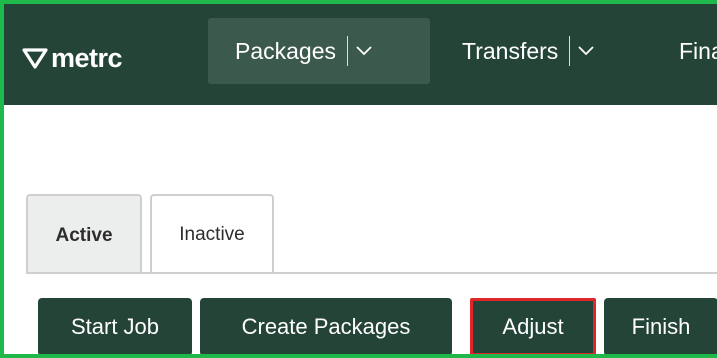 The image size is (717, 358). I want to click on nav-label-financial: Fina, so click(698, 50).